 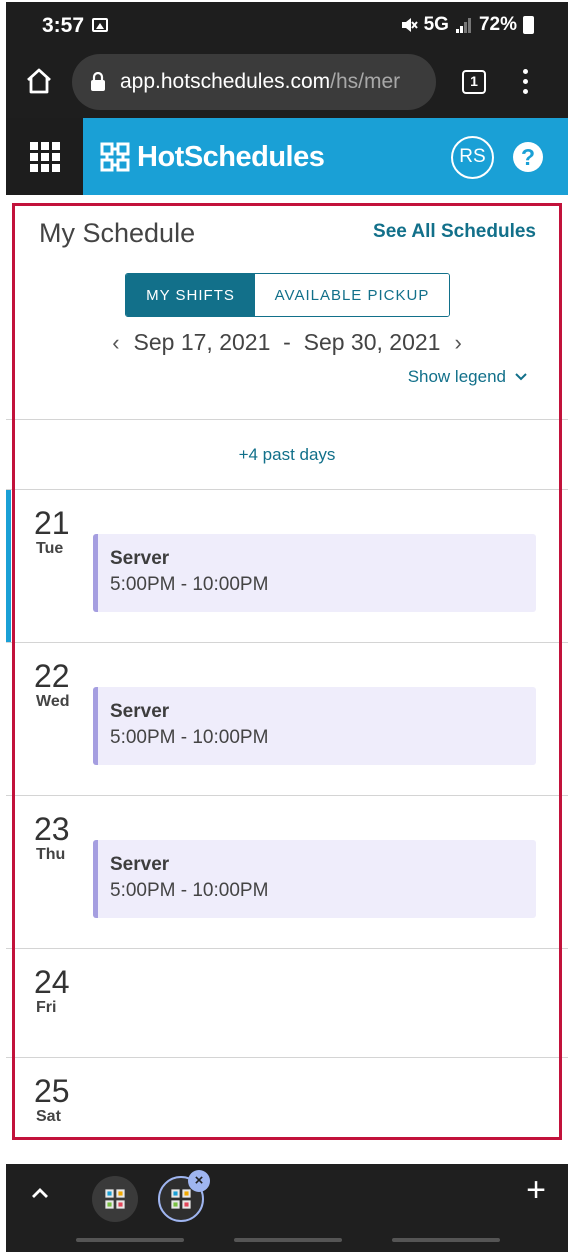 I want to click on past-days-link: +4 past days, so click(x=287, y=455).